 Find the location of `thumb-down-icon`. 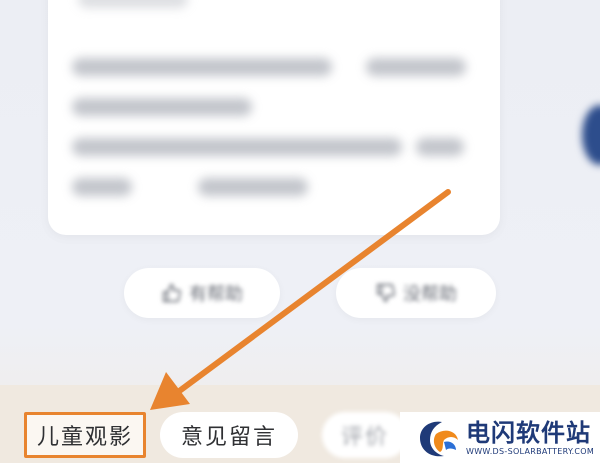

thumb-down-icon is located at coordinates (385, 293).